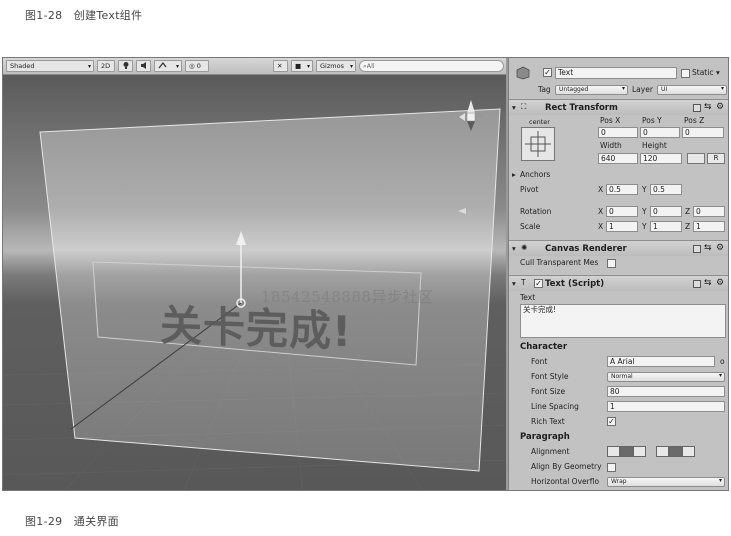 Image resolution: width=731 pixels, height=536 pixels. I want to click on rect-transform-header: ▾ ⛶ Rect Transform ⇆ ⚙, so click(618, 107).